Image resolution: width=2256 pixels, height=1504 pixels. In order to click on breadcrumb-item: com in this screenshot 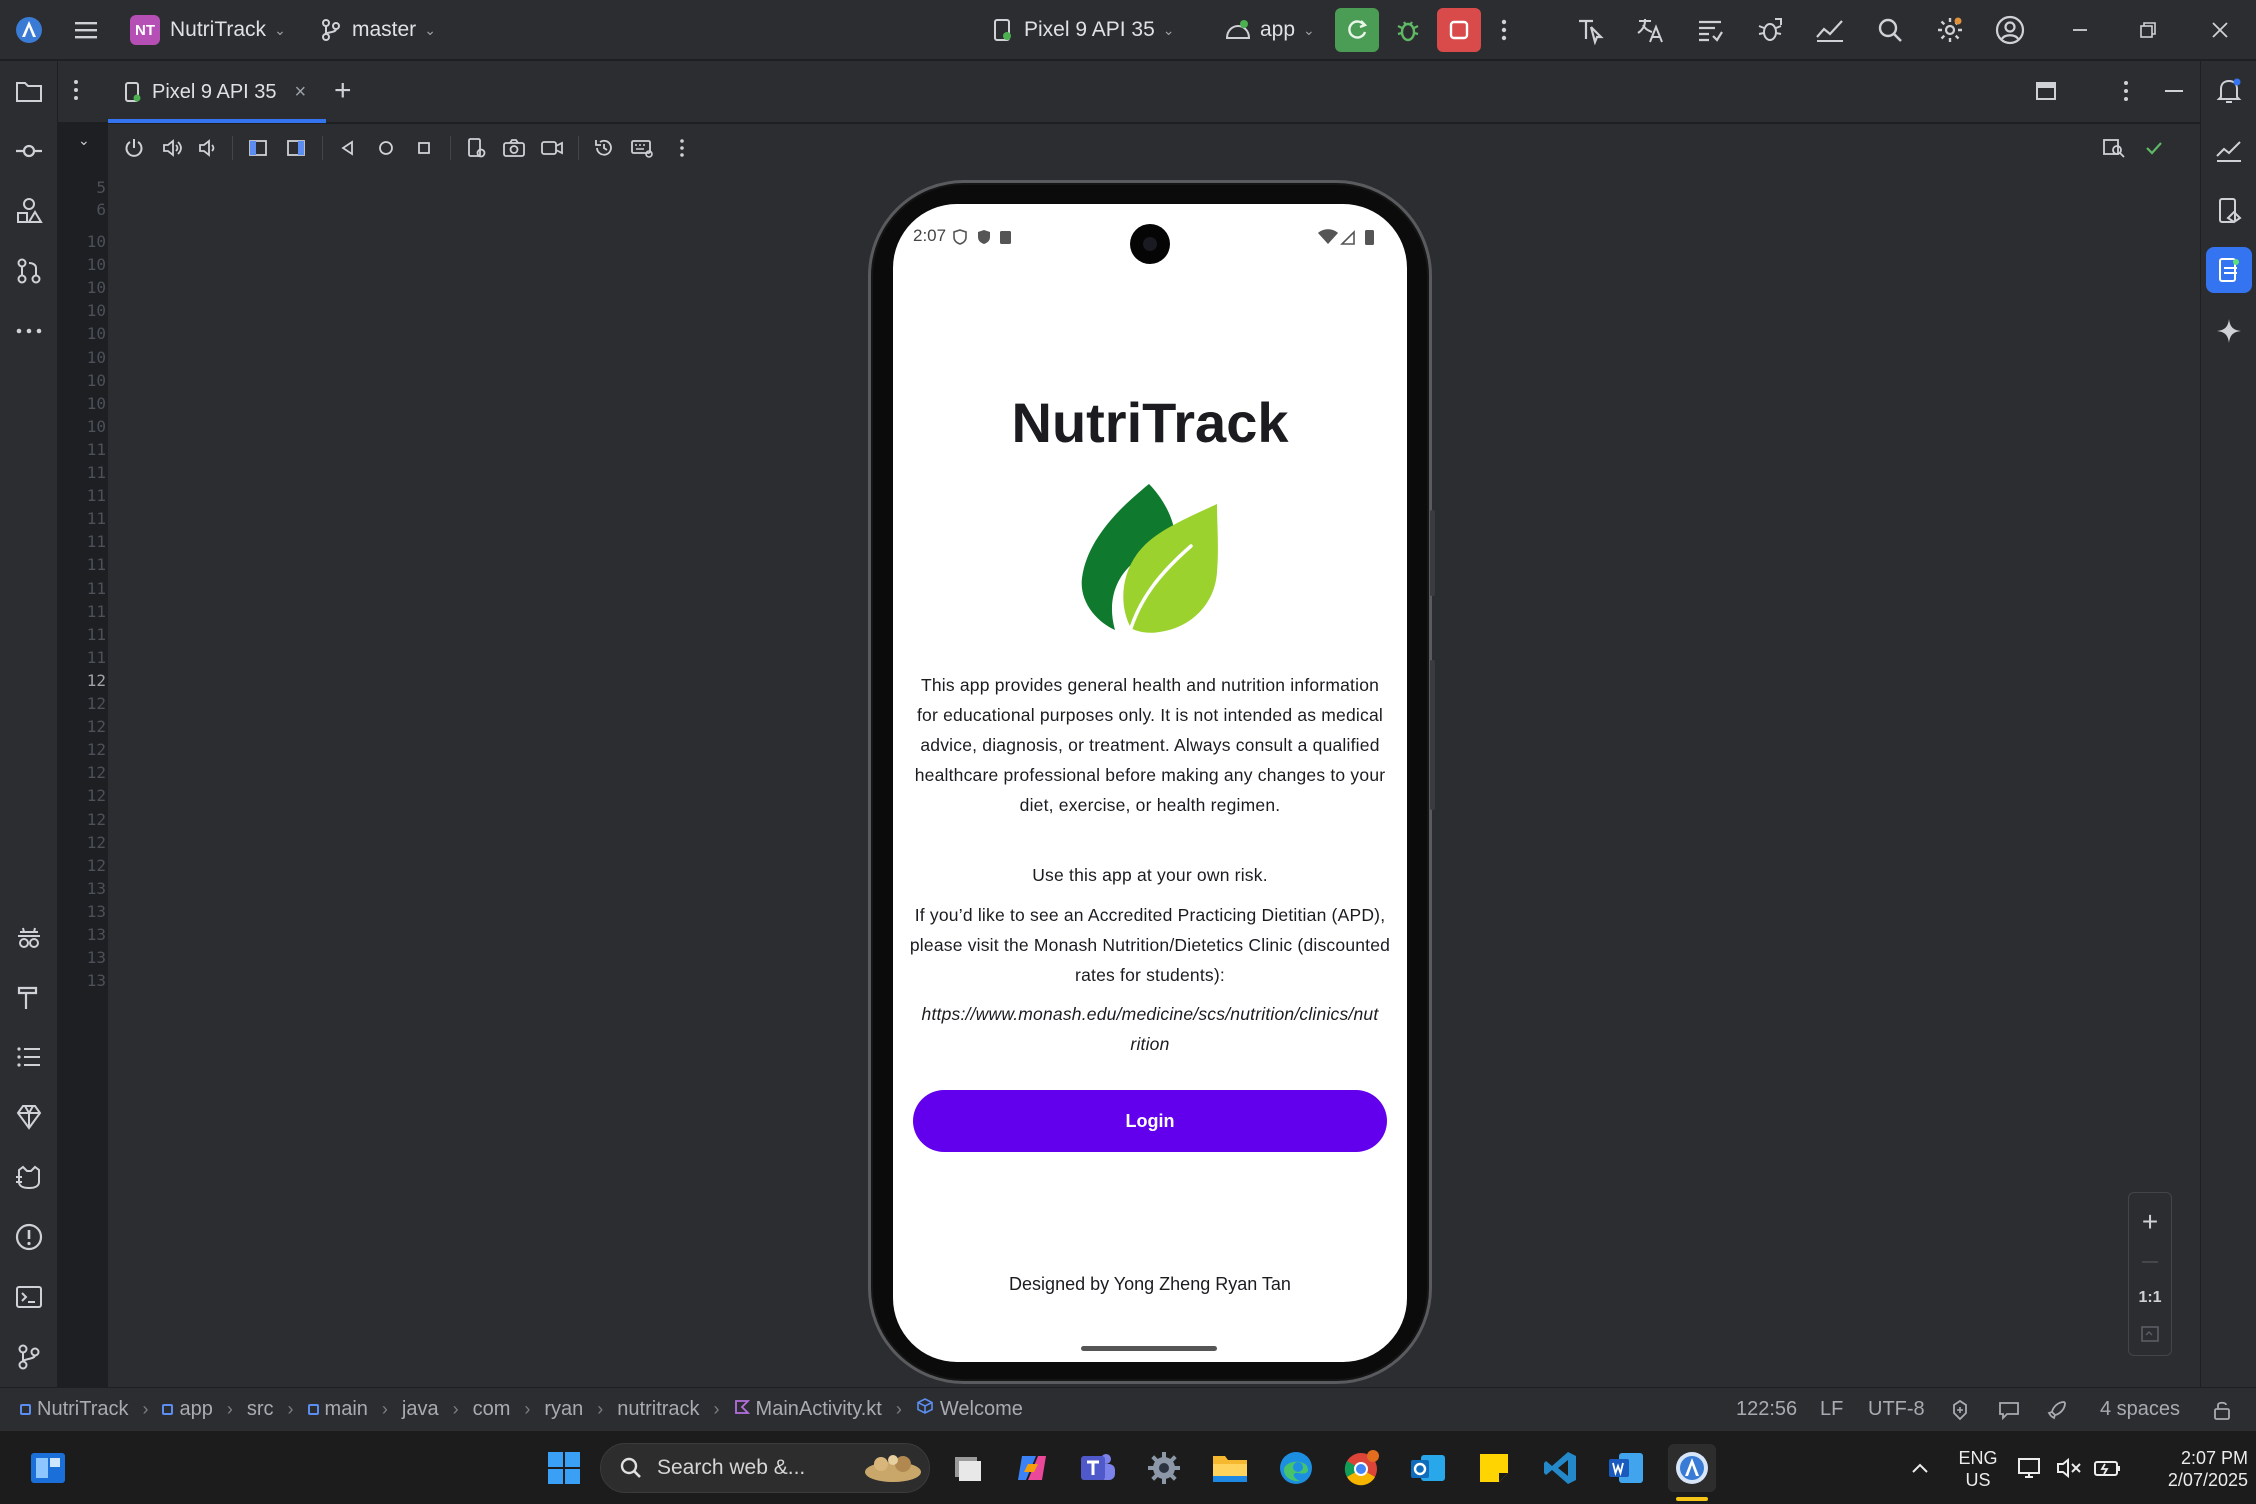, I will do `click(492, 1409)`.